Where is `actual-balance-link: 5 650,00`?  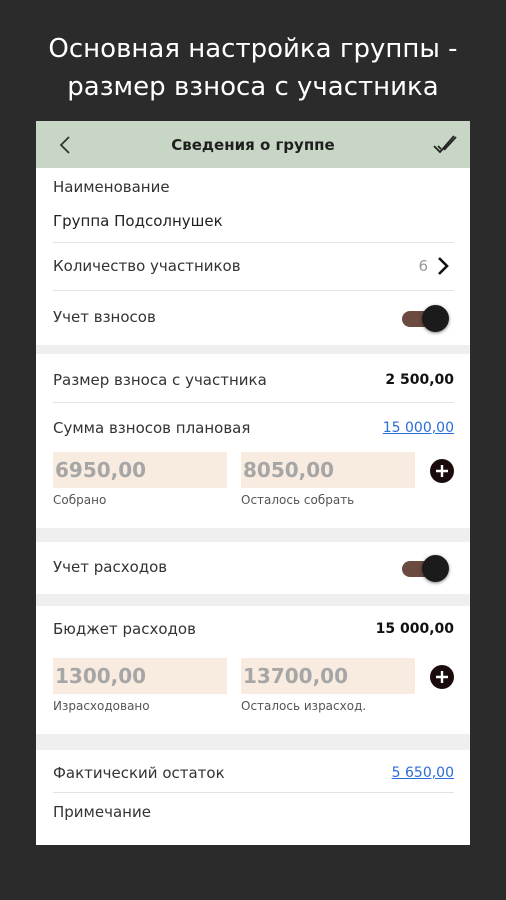
actual-balance-link: 5 650,00 is located at coordinates (423, 773).